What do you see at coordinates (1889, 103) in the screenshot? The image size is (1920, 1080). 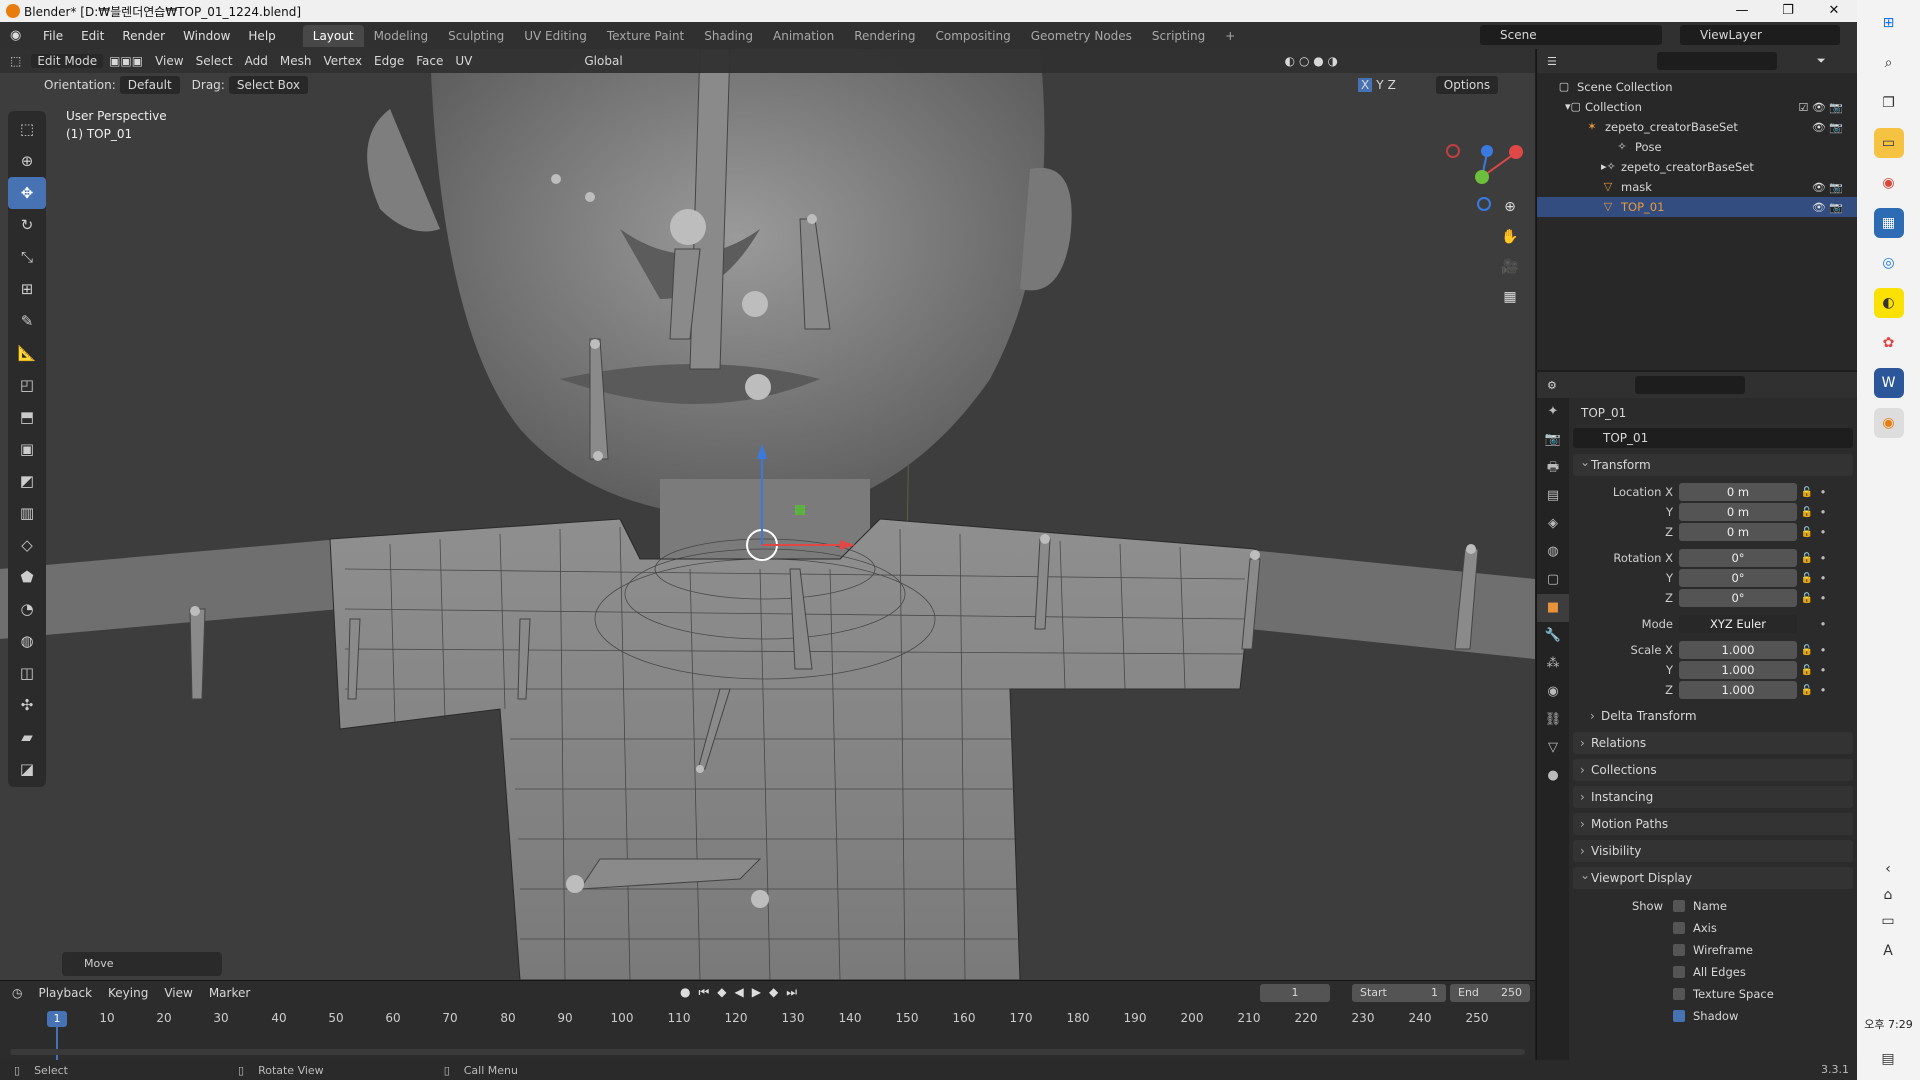 I see `task-view-icon: ❐` at bounding box center [1889, 103].